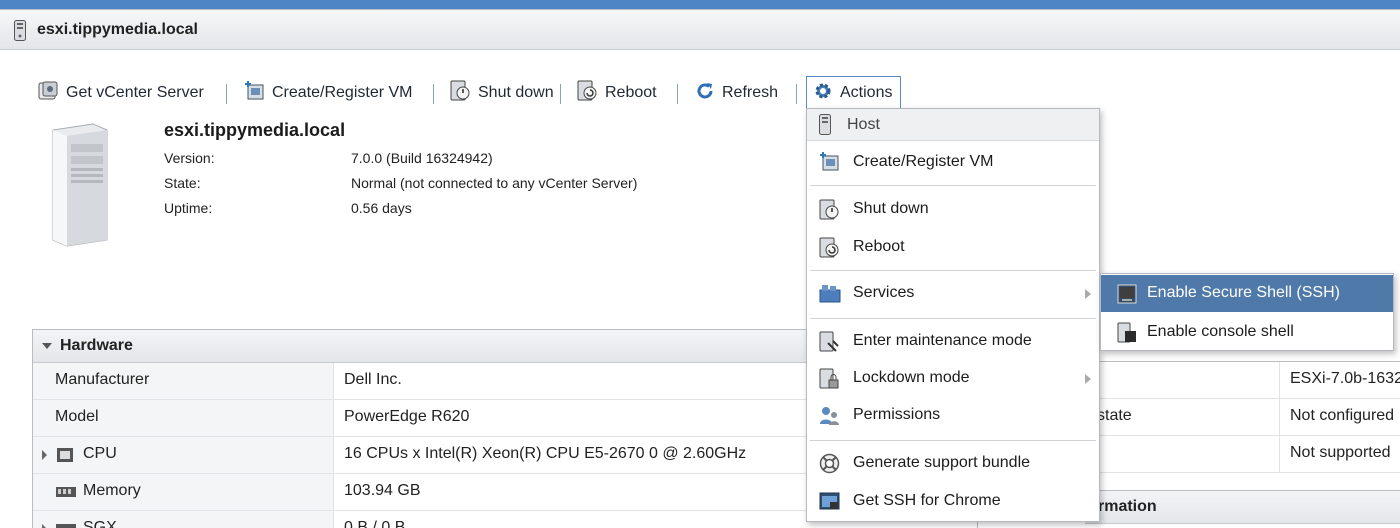 The height and width of the screenshot is (528, 1400). Describe the element at coordinates (953, 501) in the screenshot. I see `menu-item-get-ssh-for-chrome: Get SSH for Chrome` at that location.